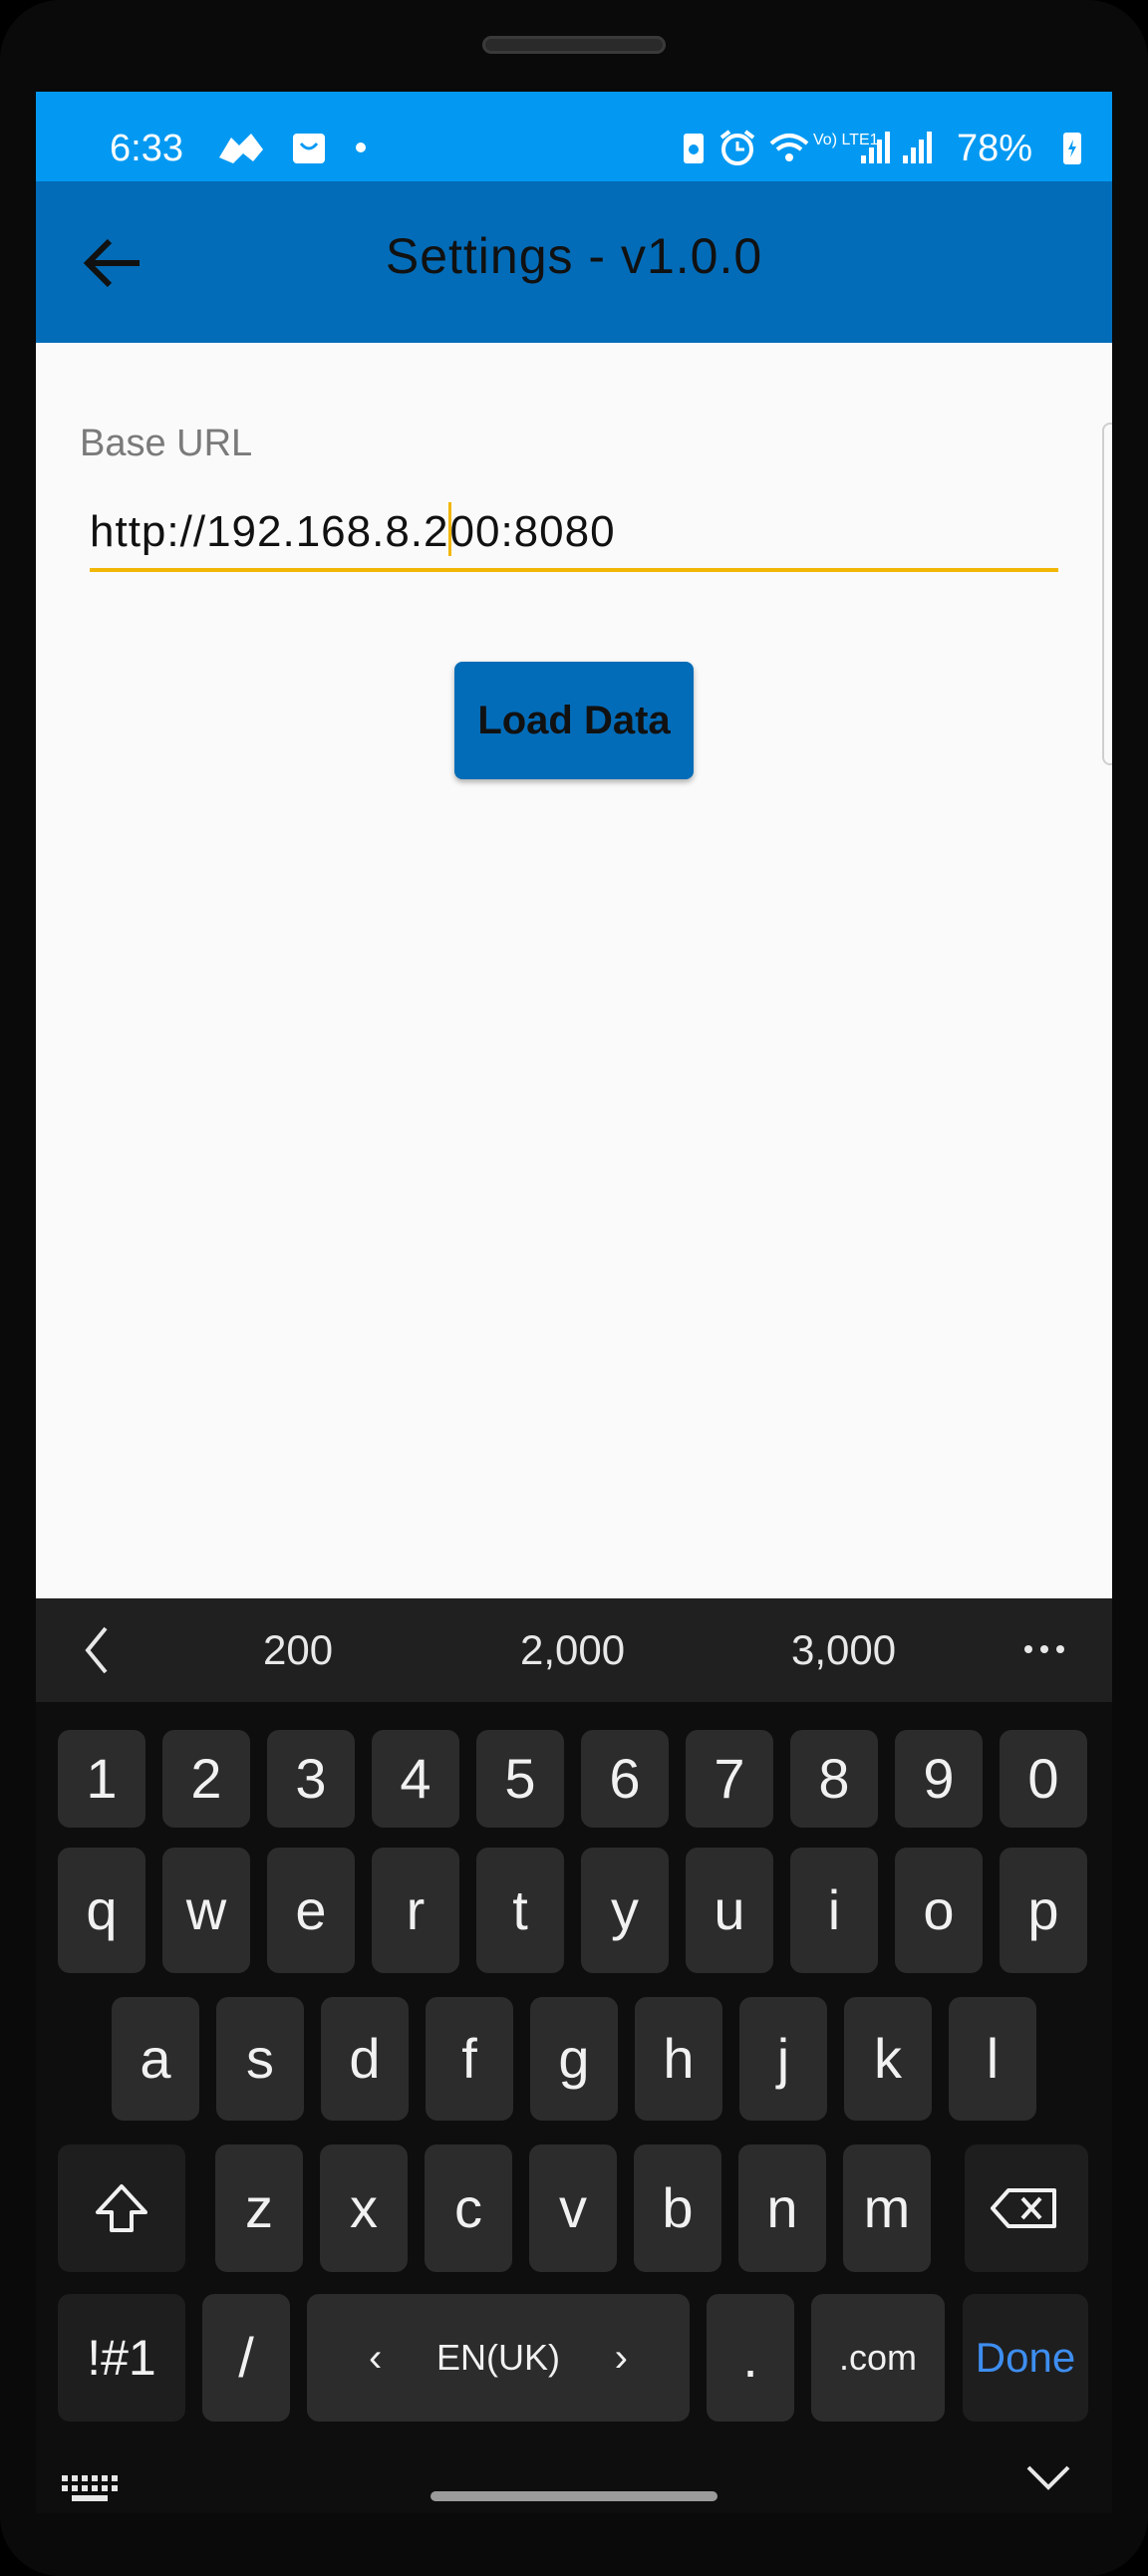  I want to click on base-url-input: http://192.168.8.200:8080, so click(353, 529).